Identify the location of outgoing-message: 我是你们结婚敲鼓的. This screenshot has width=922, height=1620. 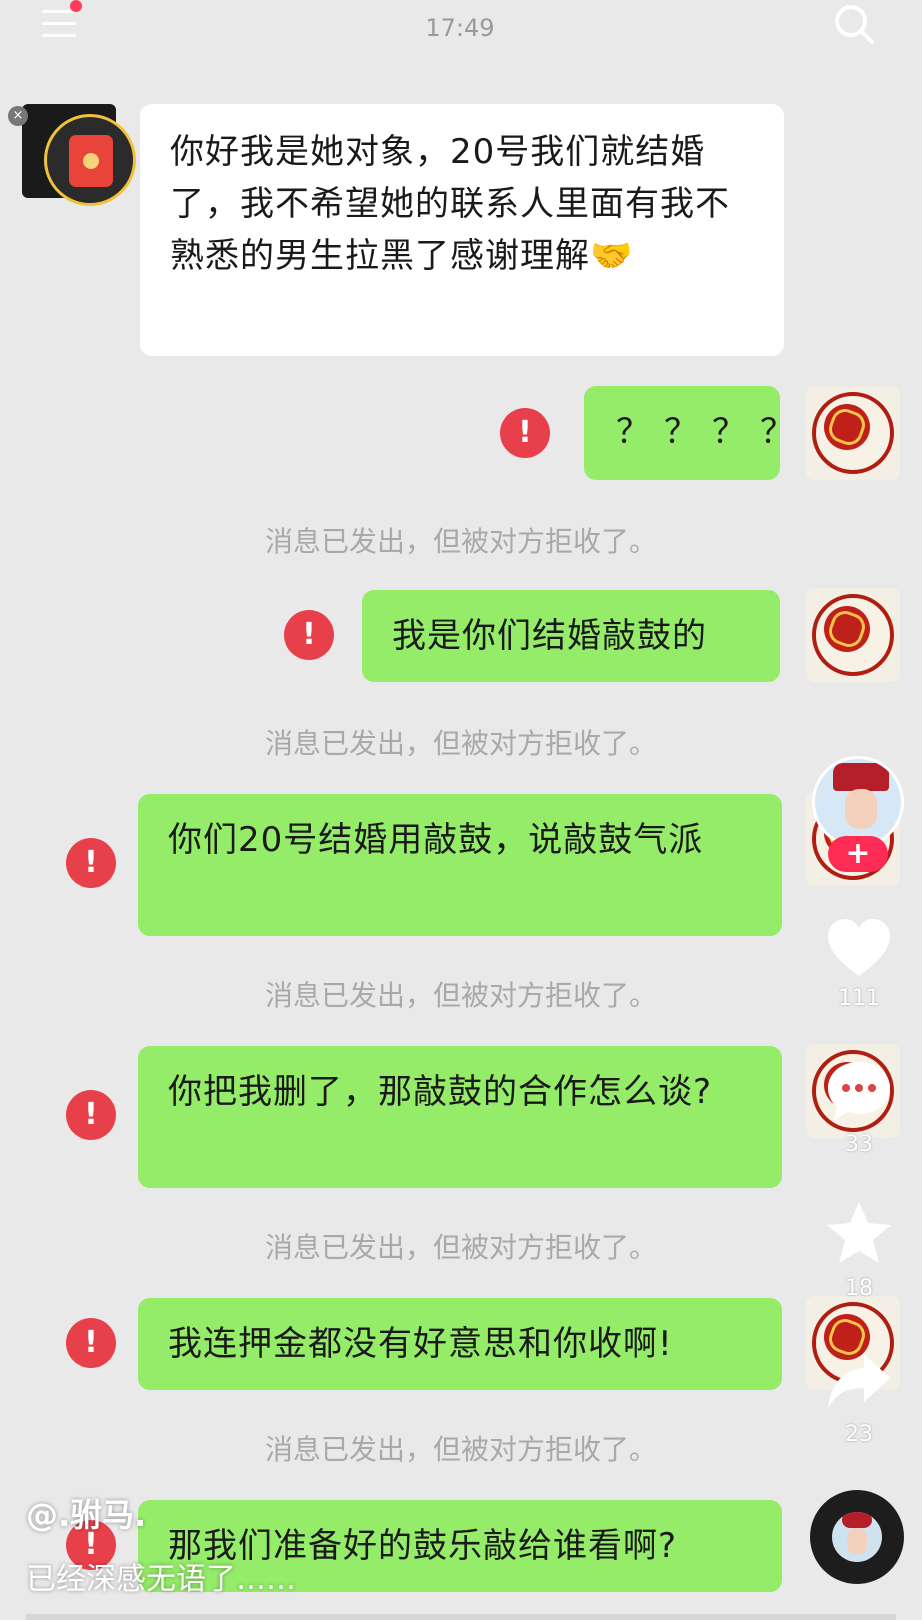
(571, 636).